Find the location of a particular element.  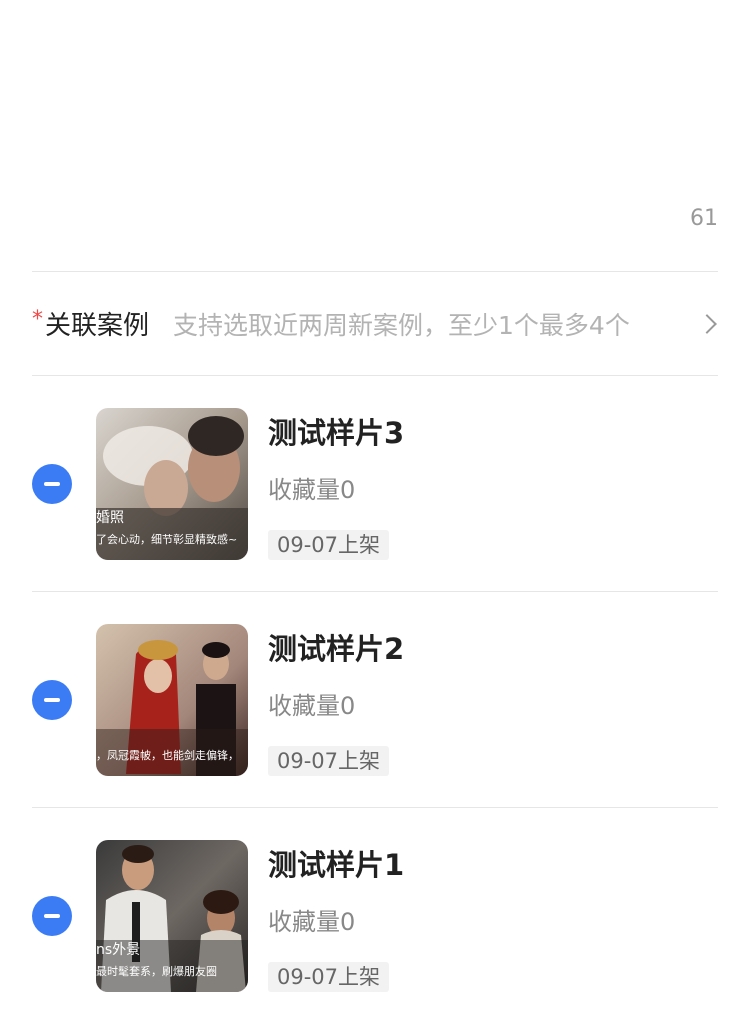

case-title: 测试样片1 is located at coordinates (336, 865).